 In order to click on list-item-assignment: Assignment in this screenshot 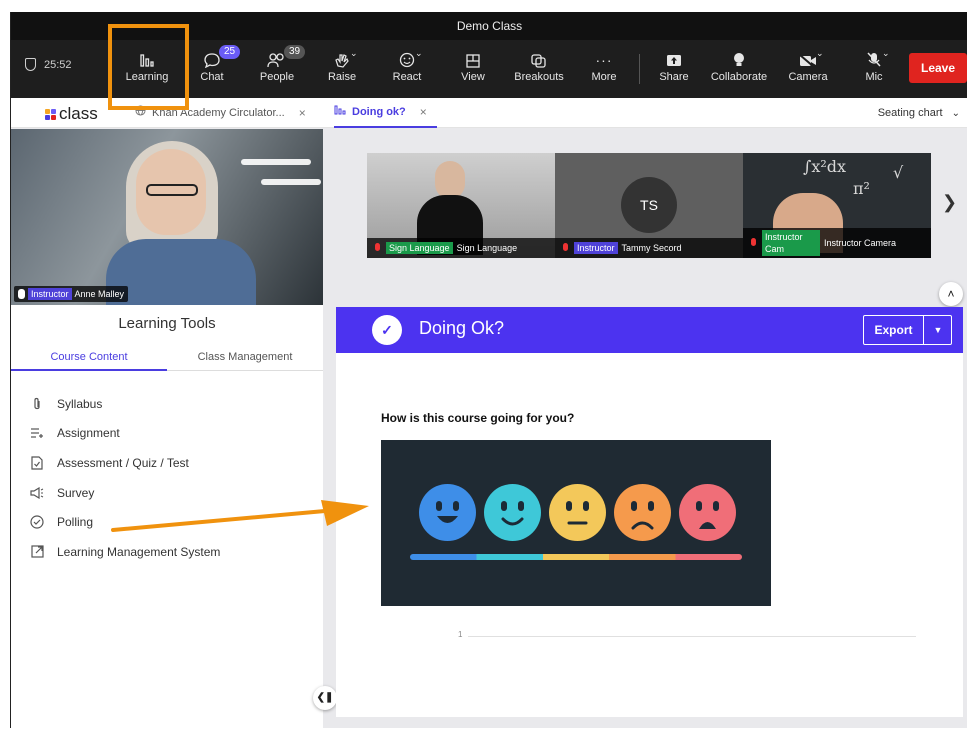, I will do `click(124, 434)`.